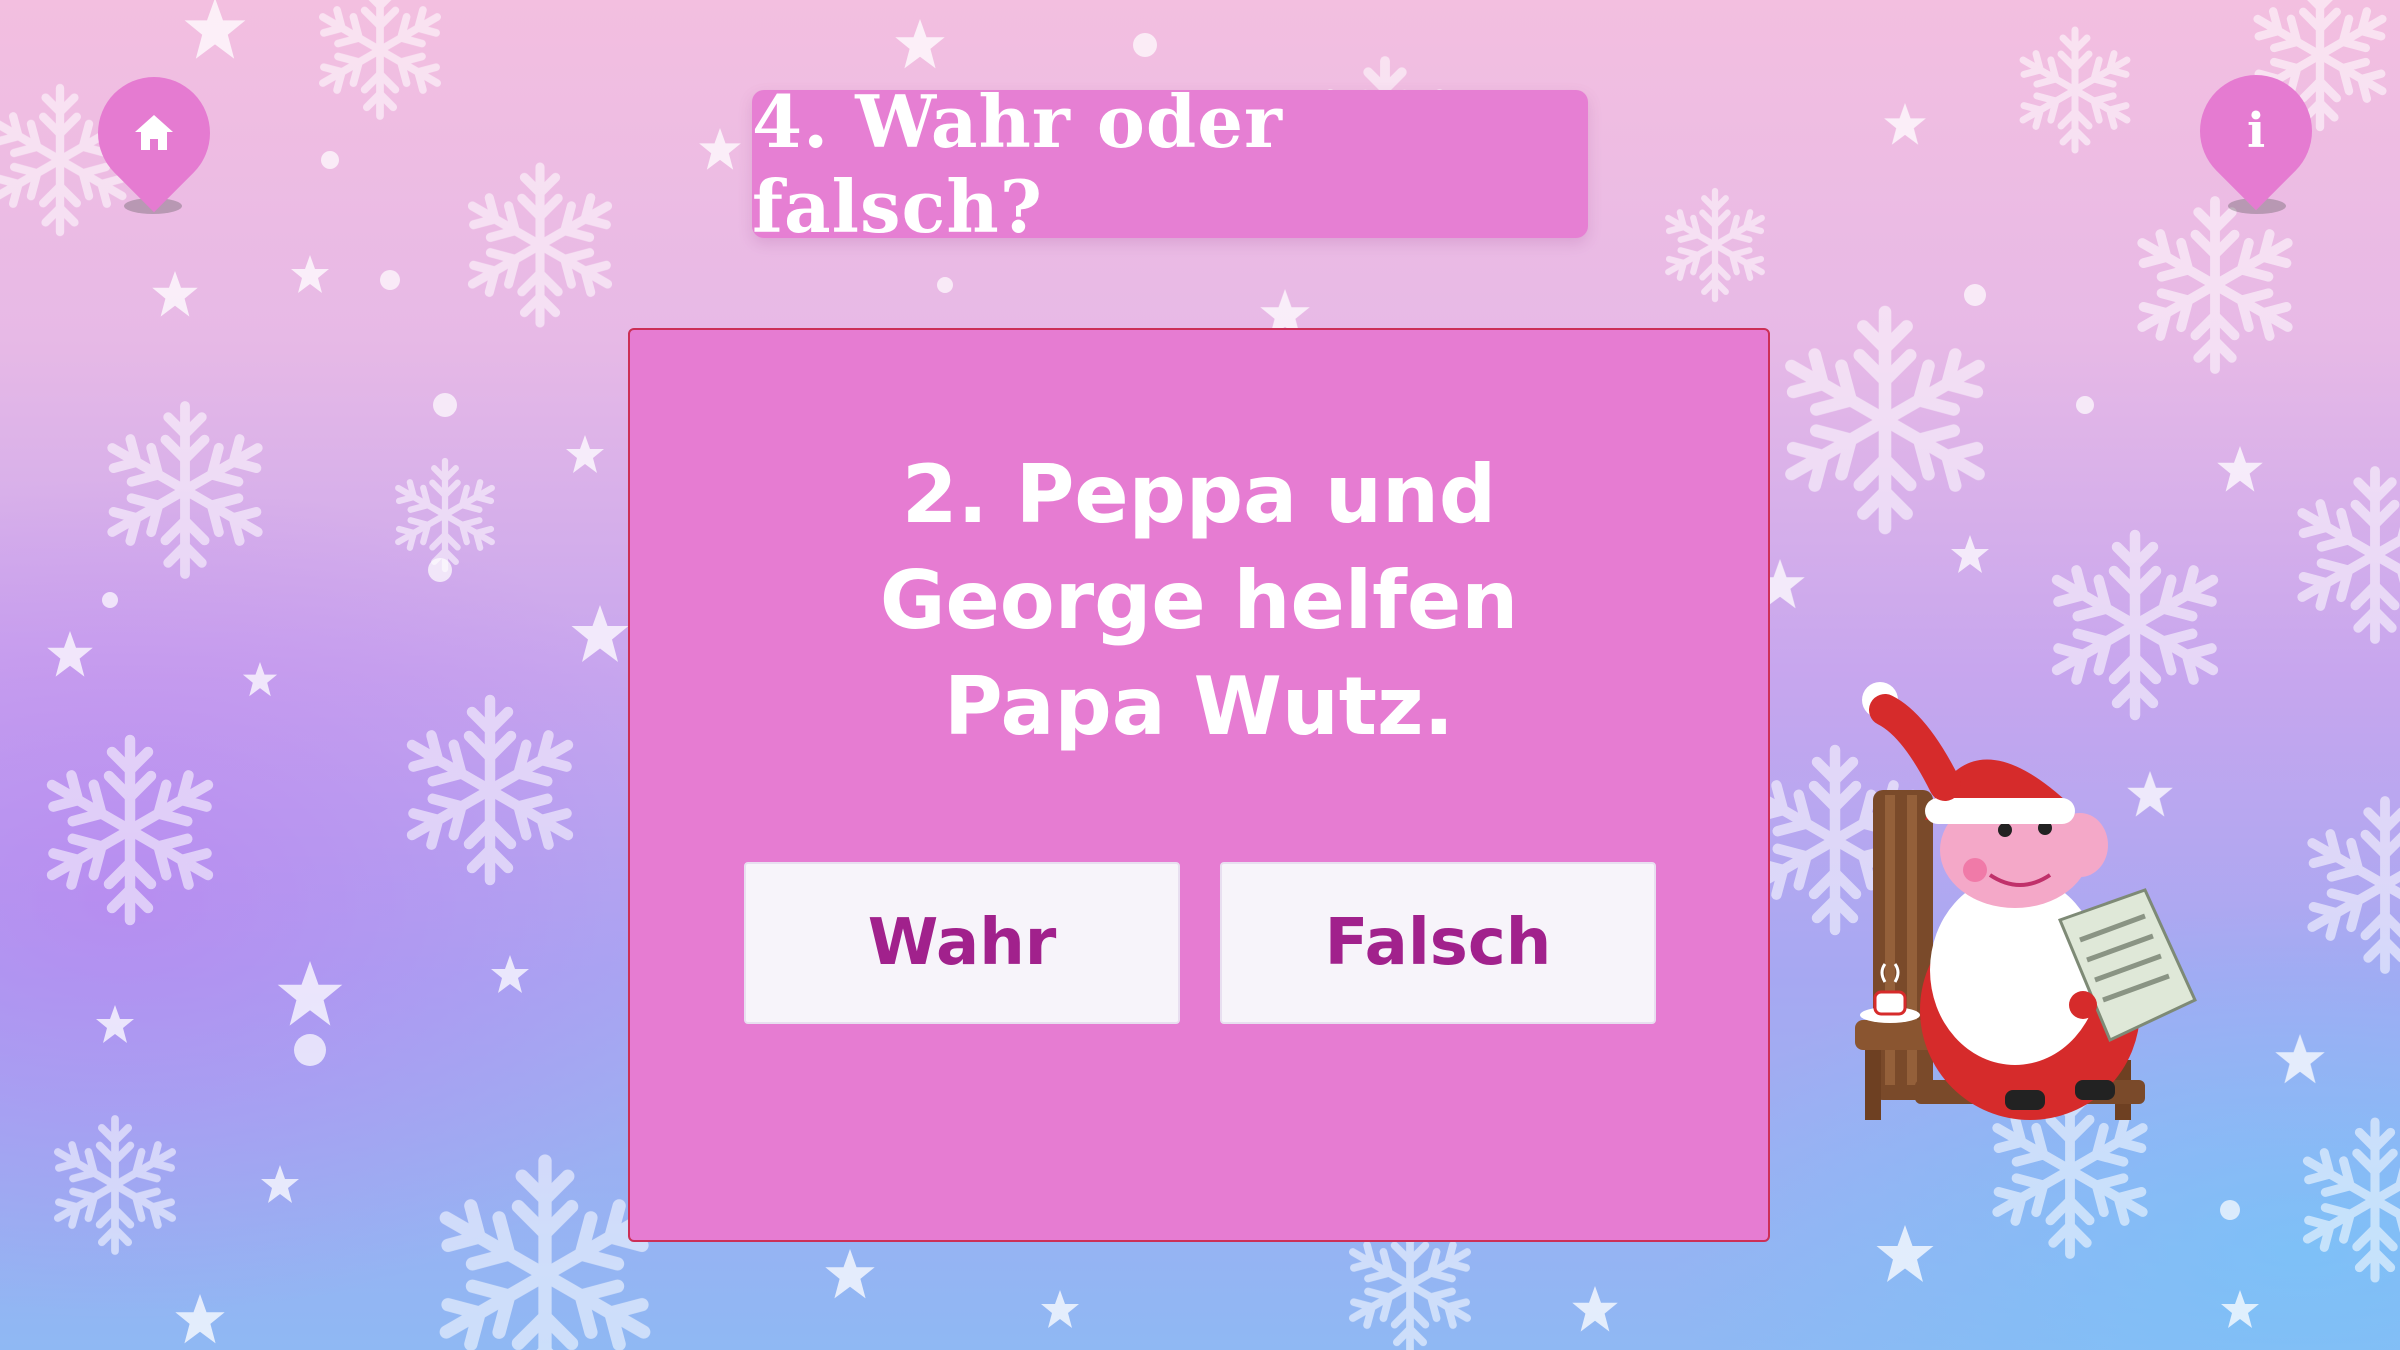  I want to click on answer-false-button: Falsch, so click(1438, 943).